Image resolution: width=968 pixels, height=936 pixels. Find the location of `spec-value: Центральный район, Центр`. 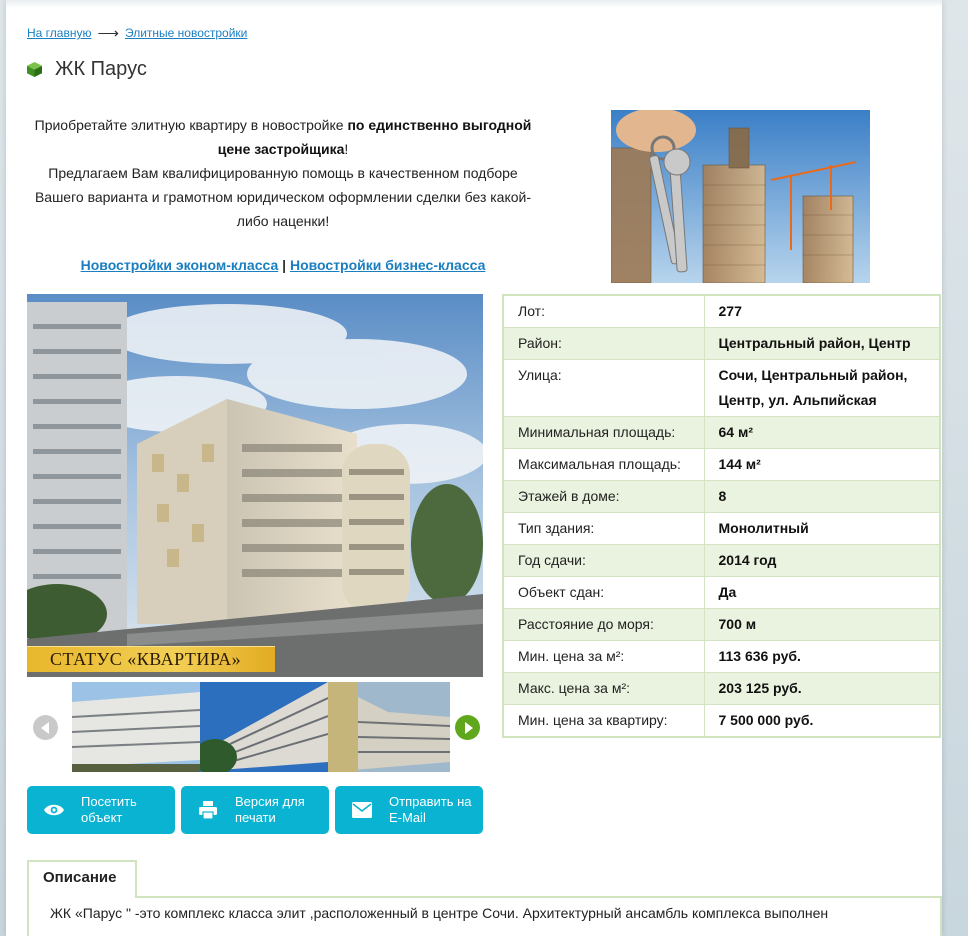

spec-value: Центральный район, Центр is located at coordinates (822, 343).